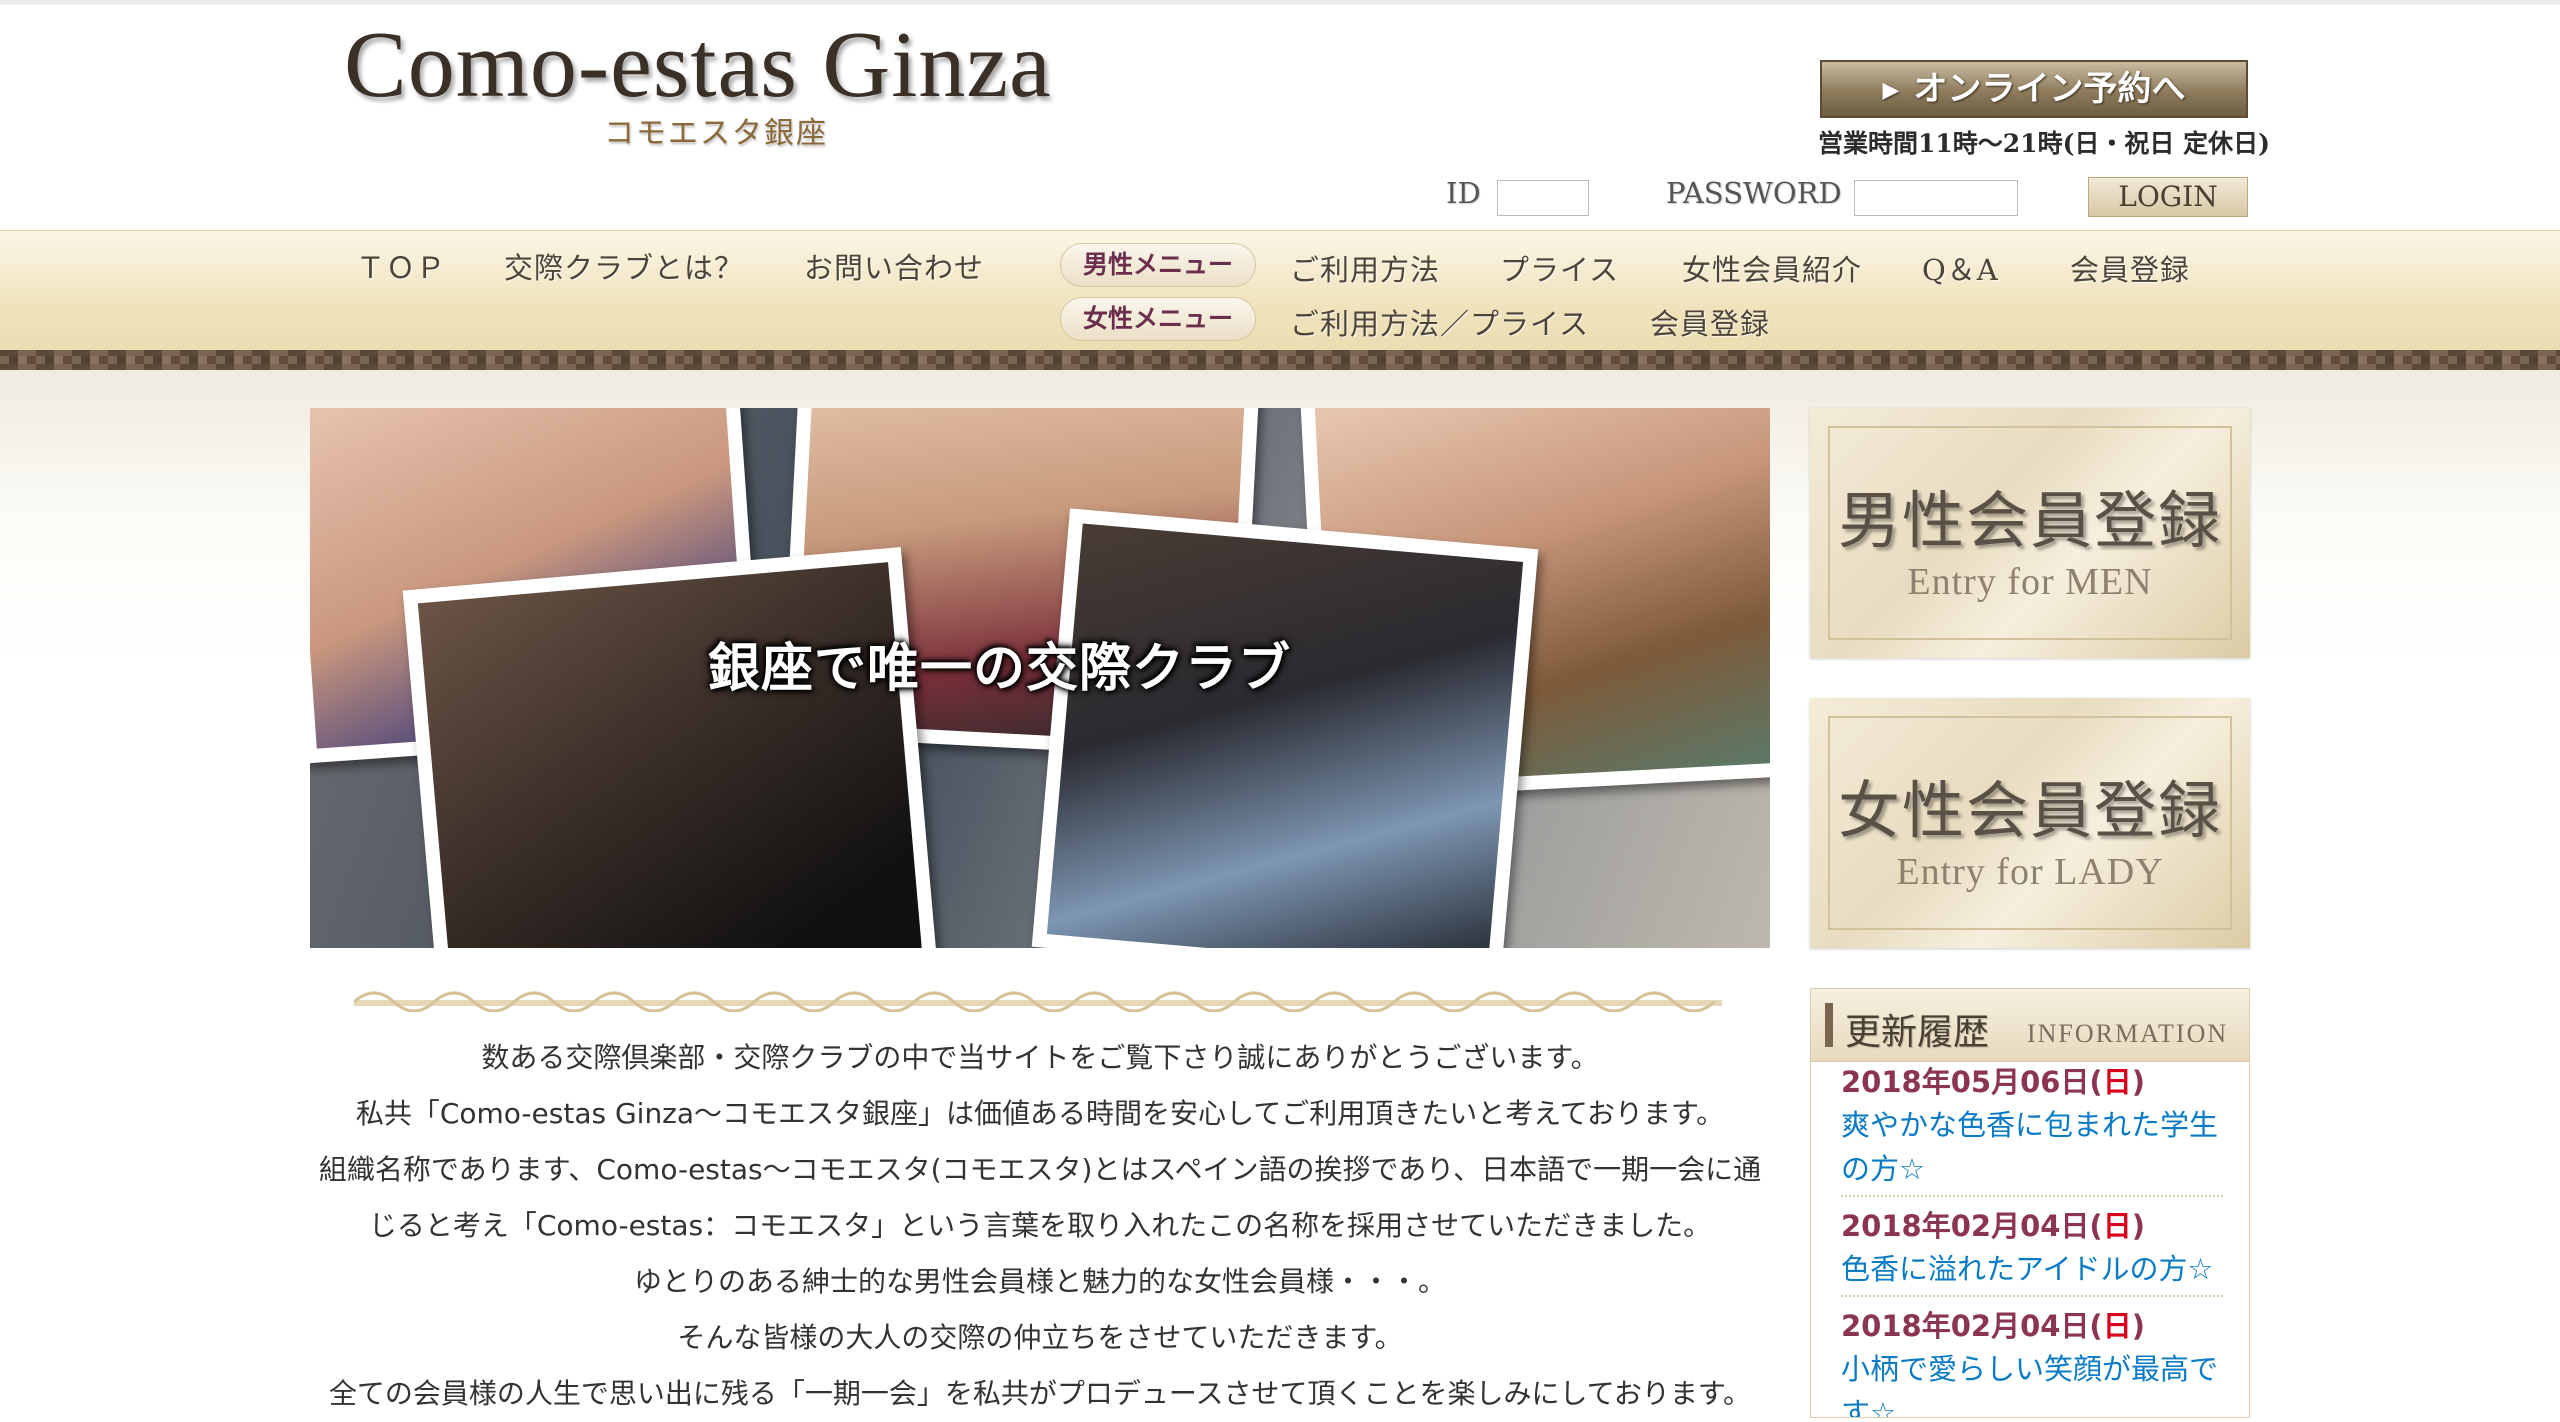  Describe the element at coordinates (2029, 520) in the screenshot. I see `men-registration-title: 男性会員登録` at that location.